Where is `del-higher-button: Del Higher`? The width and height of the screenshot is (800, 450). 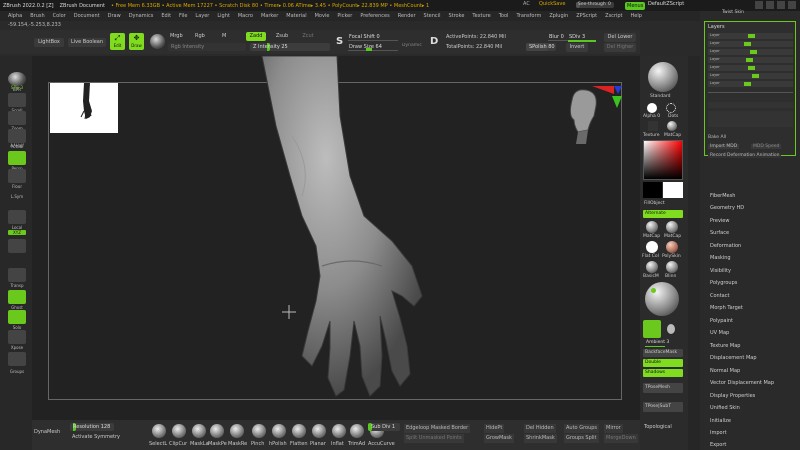
del-higher-button: Del Higher is located at coordinates (620, 47).